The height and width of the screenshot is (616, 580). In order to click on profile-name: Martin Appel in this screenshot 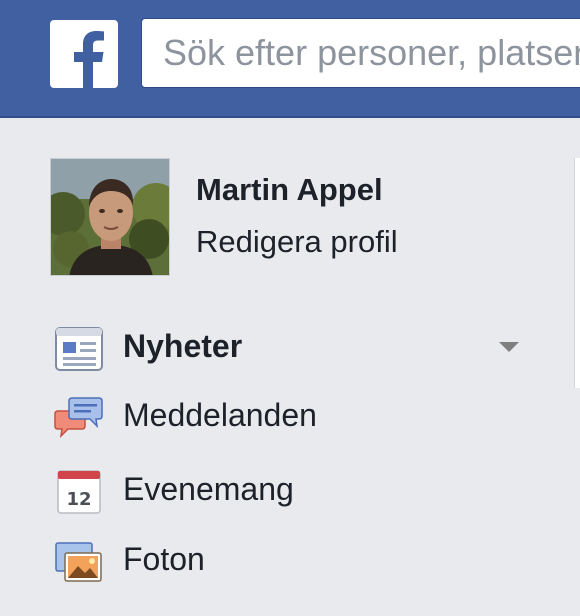, I will do `click(289, 190)`.